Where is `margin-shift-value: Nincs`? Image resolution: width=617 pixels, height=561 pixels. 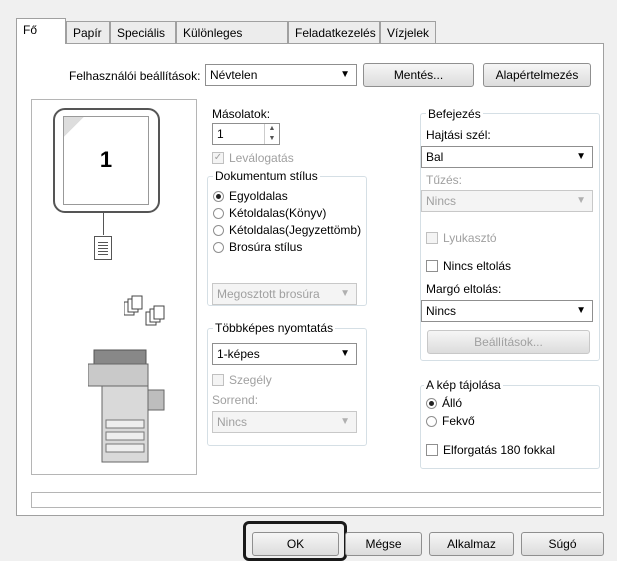
margin-shift-value: Nincs is located at coordinates (441, 311).